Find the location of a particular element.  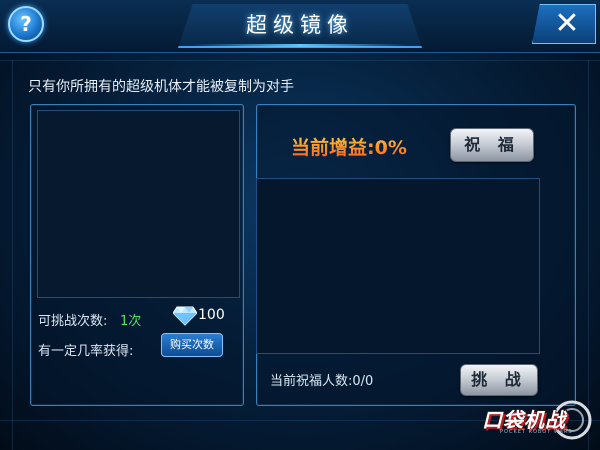

diamond-icon is located at coordinates (185, 316).